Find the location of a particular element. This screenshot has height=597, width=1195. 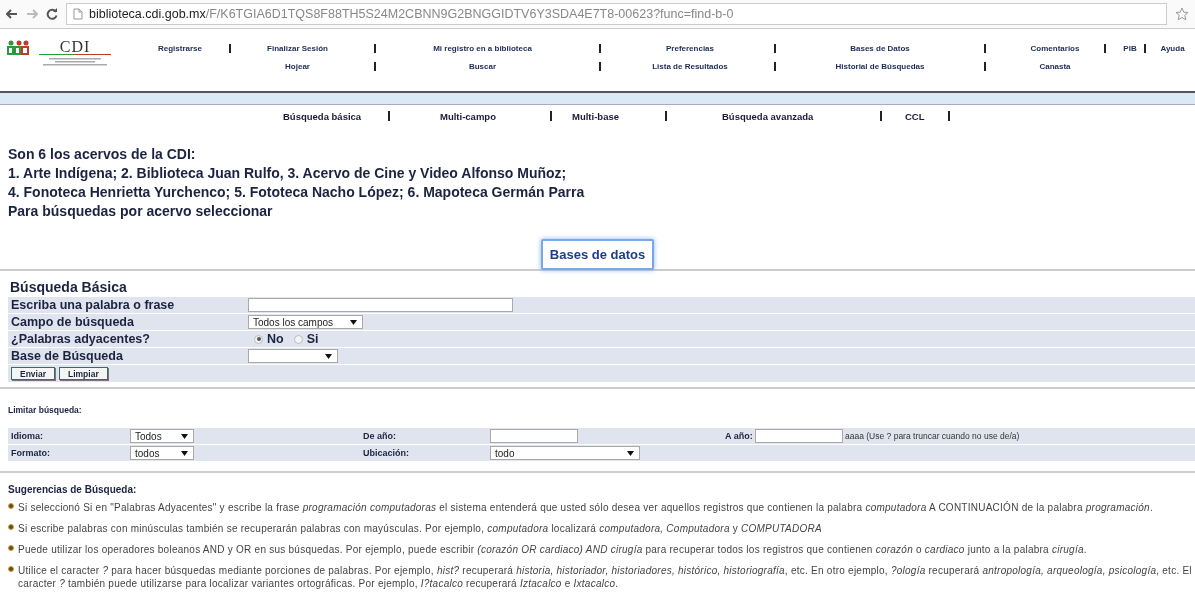

search-tab: Búsqueda avanzada is located at coordinates (801, 116).